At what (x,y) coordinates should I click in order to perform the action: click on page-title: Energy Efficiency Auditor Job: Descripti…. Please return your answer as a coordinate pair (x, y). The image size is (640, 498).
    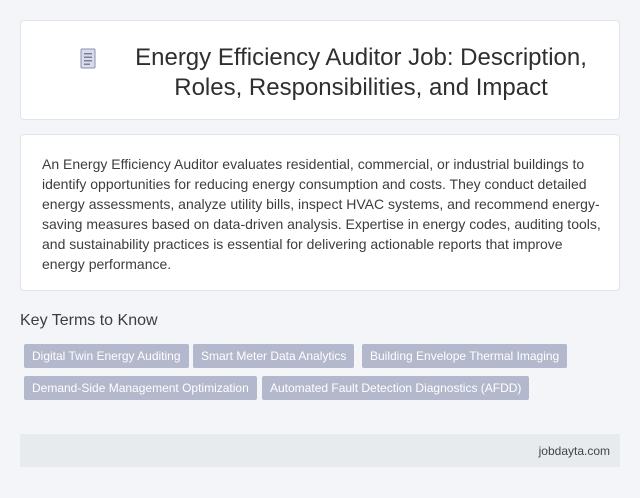
    Looking at the image, I should click on (361, 72).